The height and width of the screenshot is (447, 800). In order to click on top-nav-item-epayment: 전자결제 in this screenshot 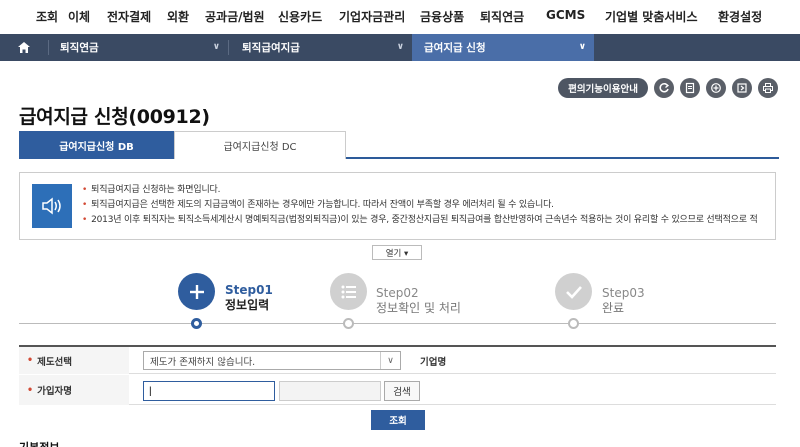, I will do `click(129, 16)`.